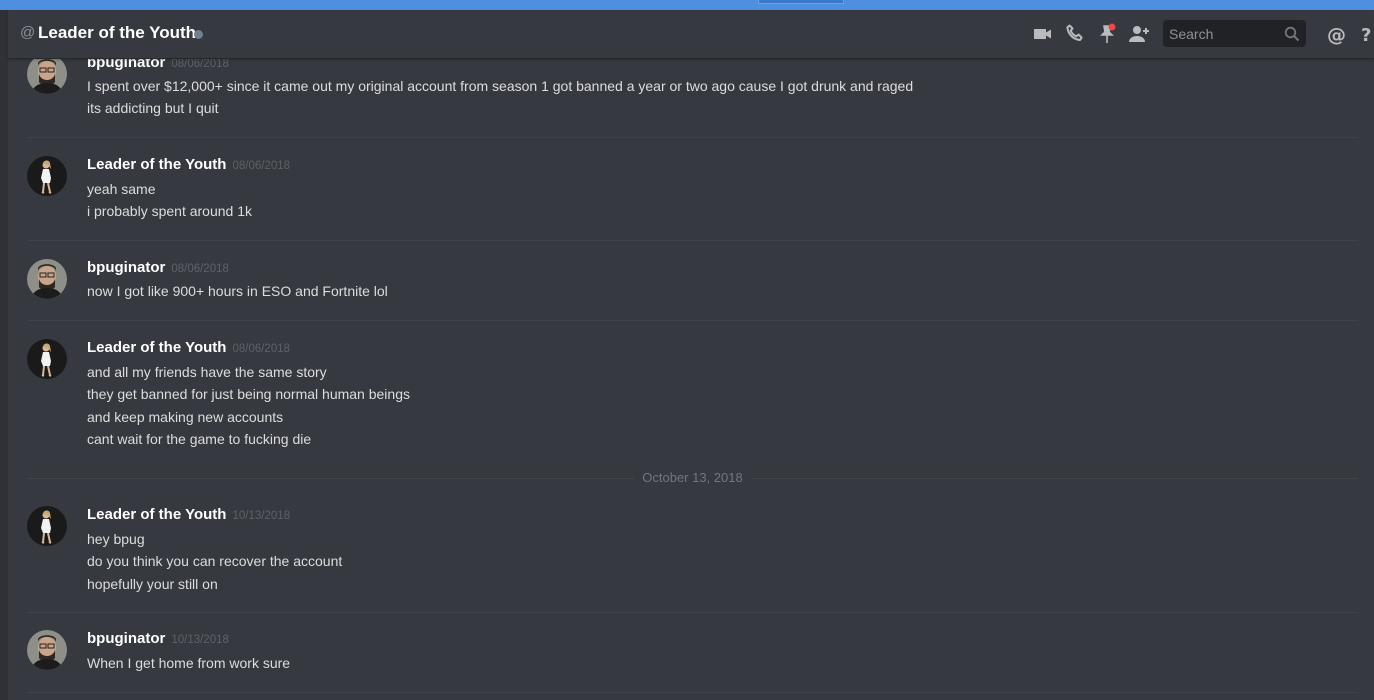  I want to click on mentions-icon: @, so click(1336, 34).